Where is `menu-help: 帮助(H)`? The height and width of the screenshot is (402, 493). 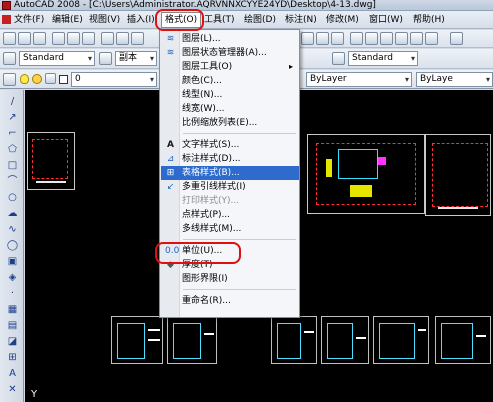
menu-help: 帮助(H) is located at coordinates (429, 20).